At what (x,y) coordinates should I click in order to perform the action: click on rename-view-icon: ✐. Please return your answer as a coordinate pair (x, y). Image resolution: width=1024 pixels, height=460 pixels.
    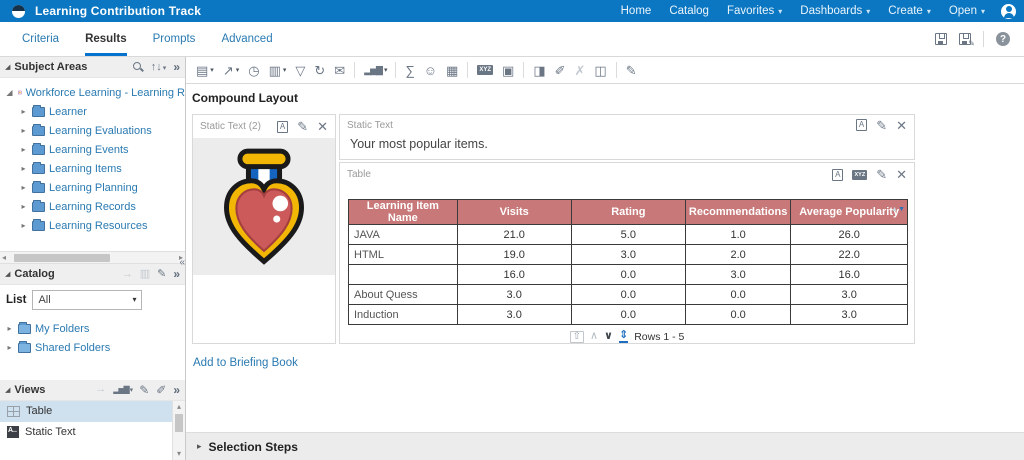
    Looking at the image, I should click on (560, 70).